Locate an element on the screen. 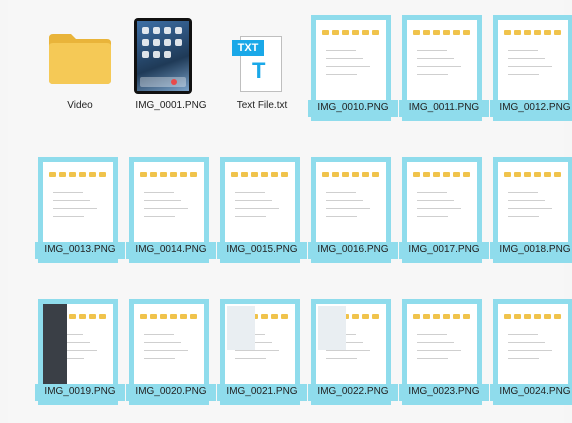 Image resolution: width=572 pixels, height=423 pixels. file-name: IMG_0017.PNG is located at coordinates (444, 249).